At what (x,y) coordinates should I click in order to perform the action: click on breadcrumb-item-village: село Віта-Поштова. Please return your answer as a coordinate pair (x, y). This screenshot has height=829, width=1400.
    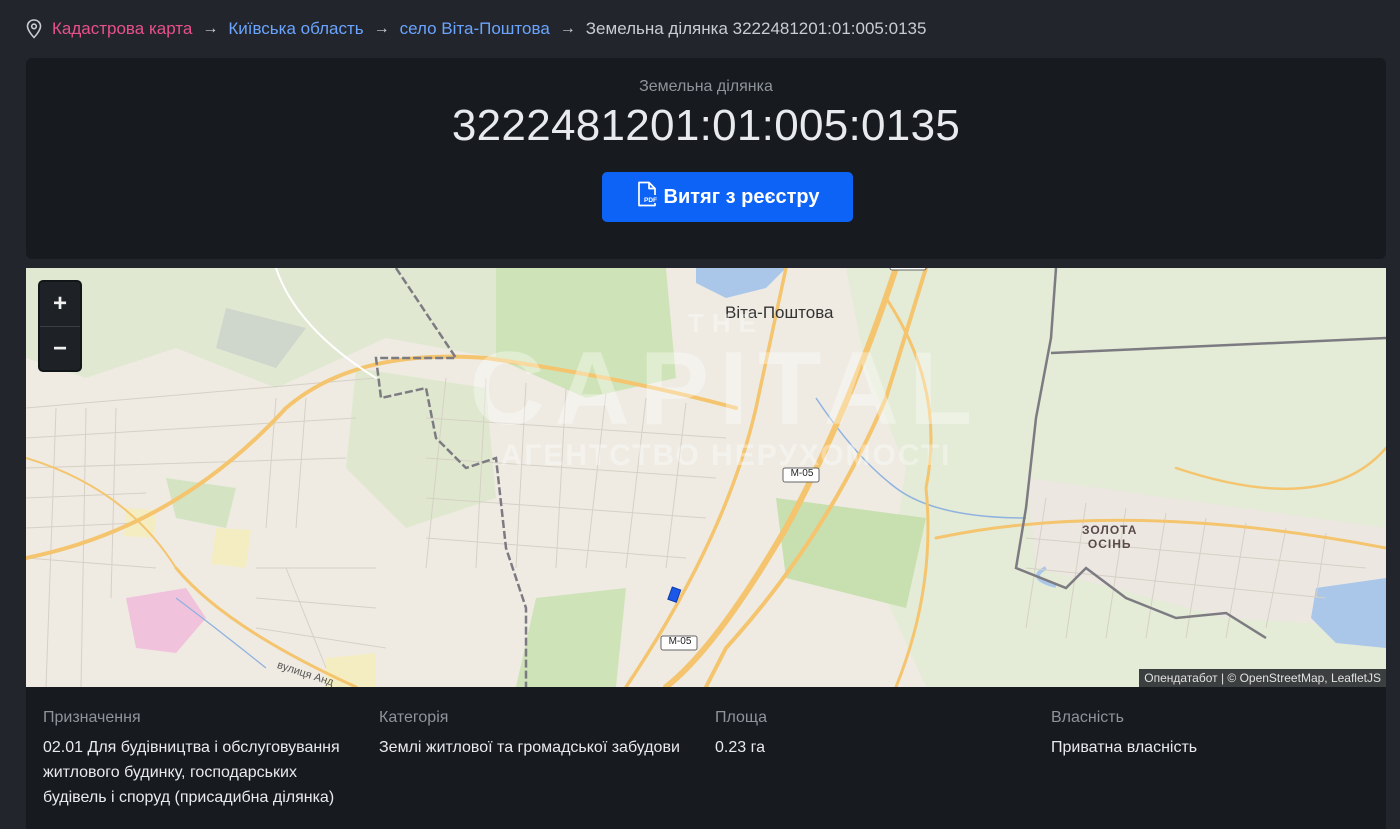
    Looking at the image, I should click on (475, 29).